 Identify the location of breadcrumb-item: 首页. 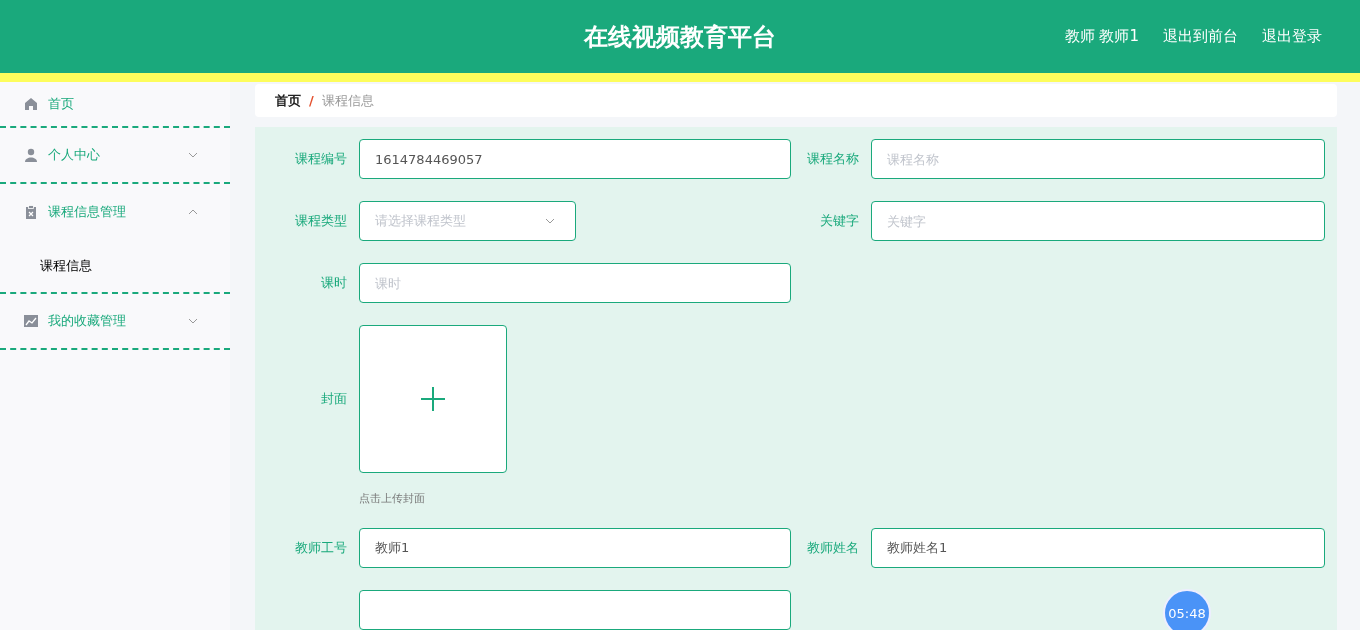
(288, 100).